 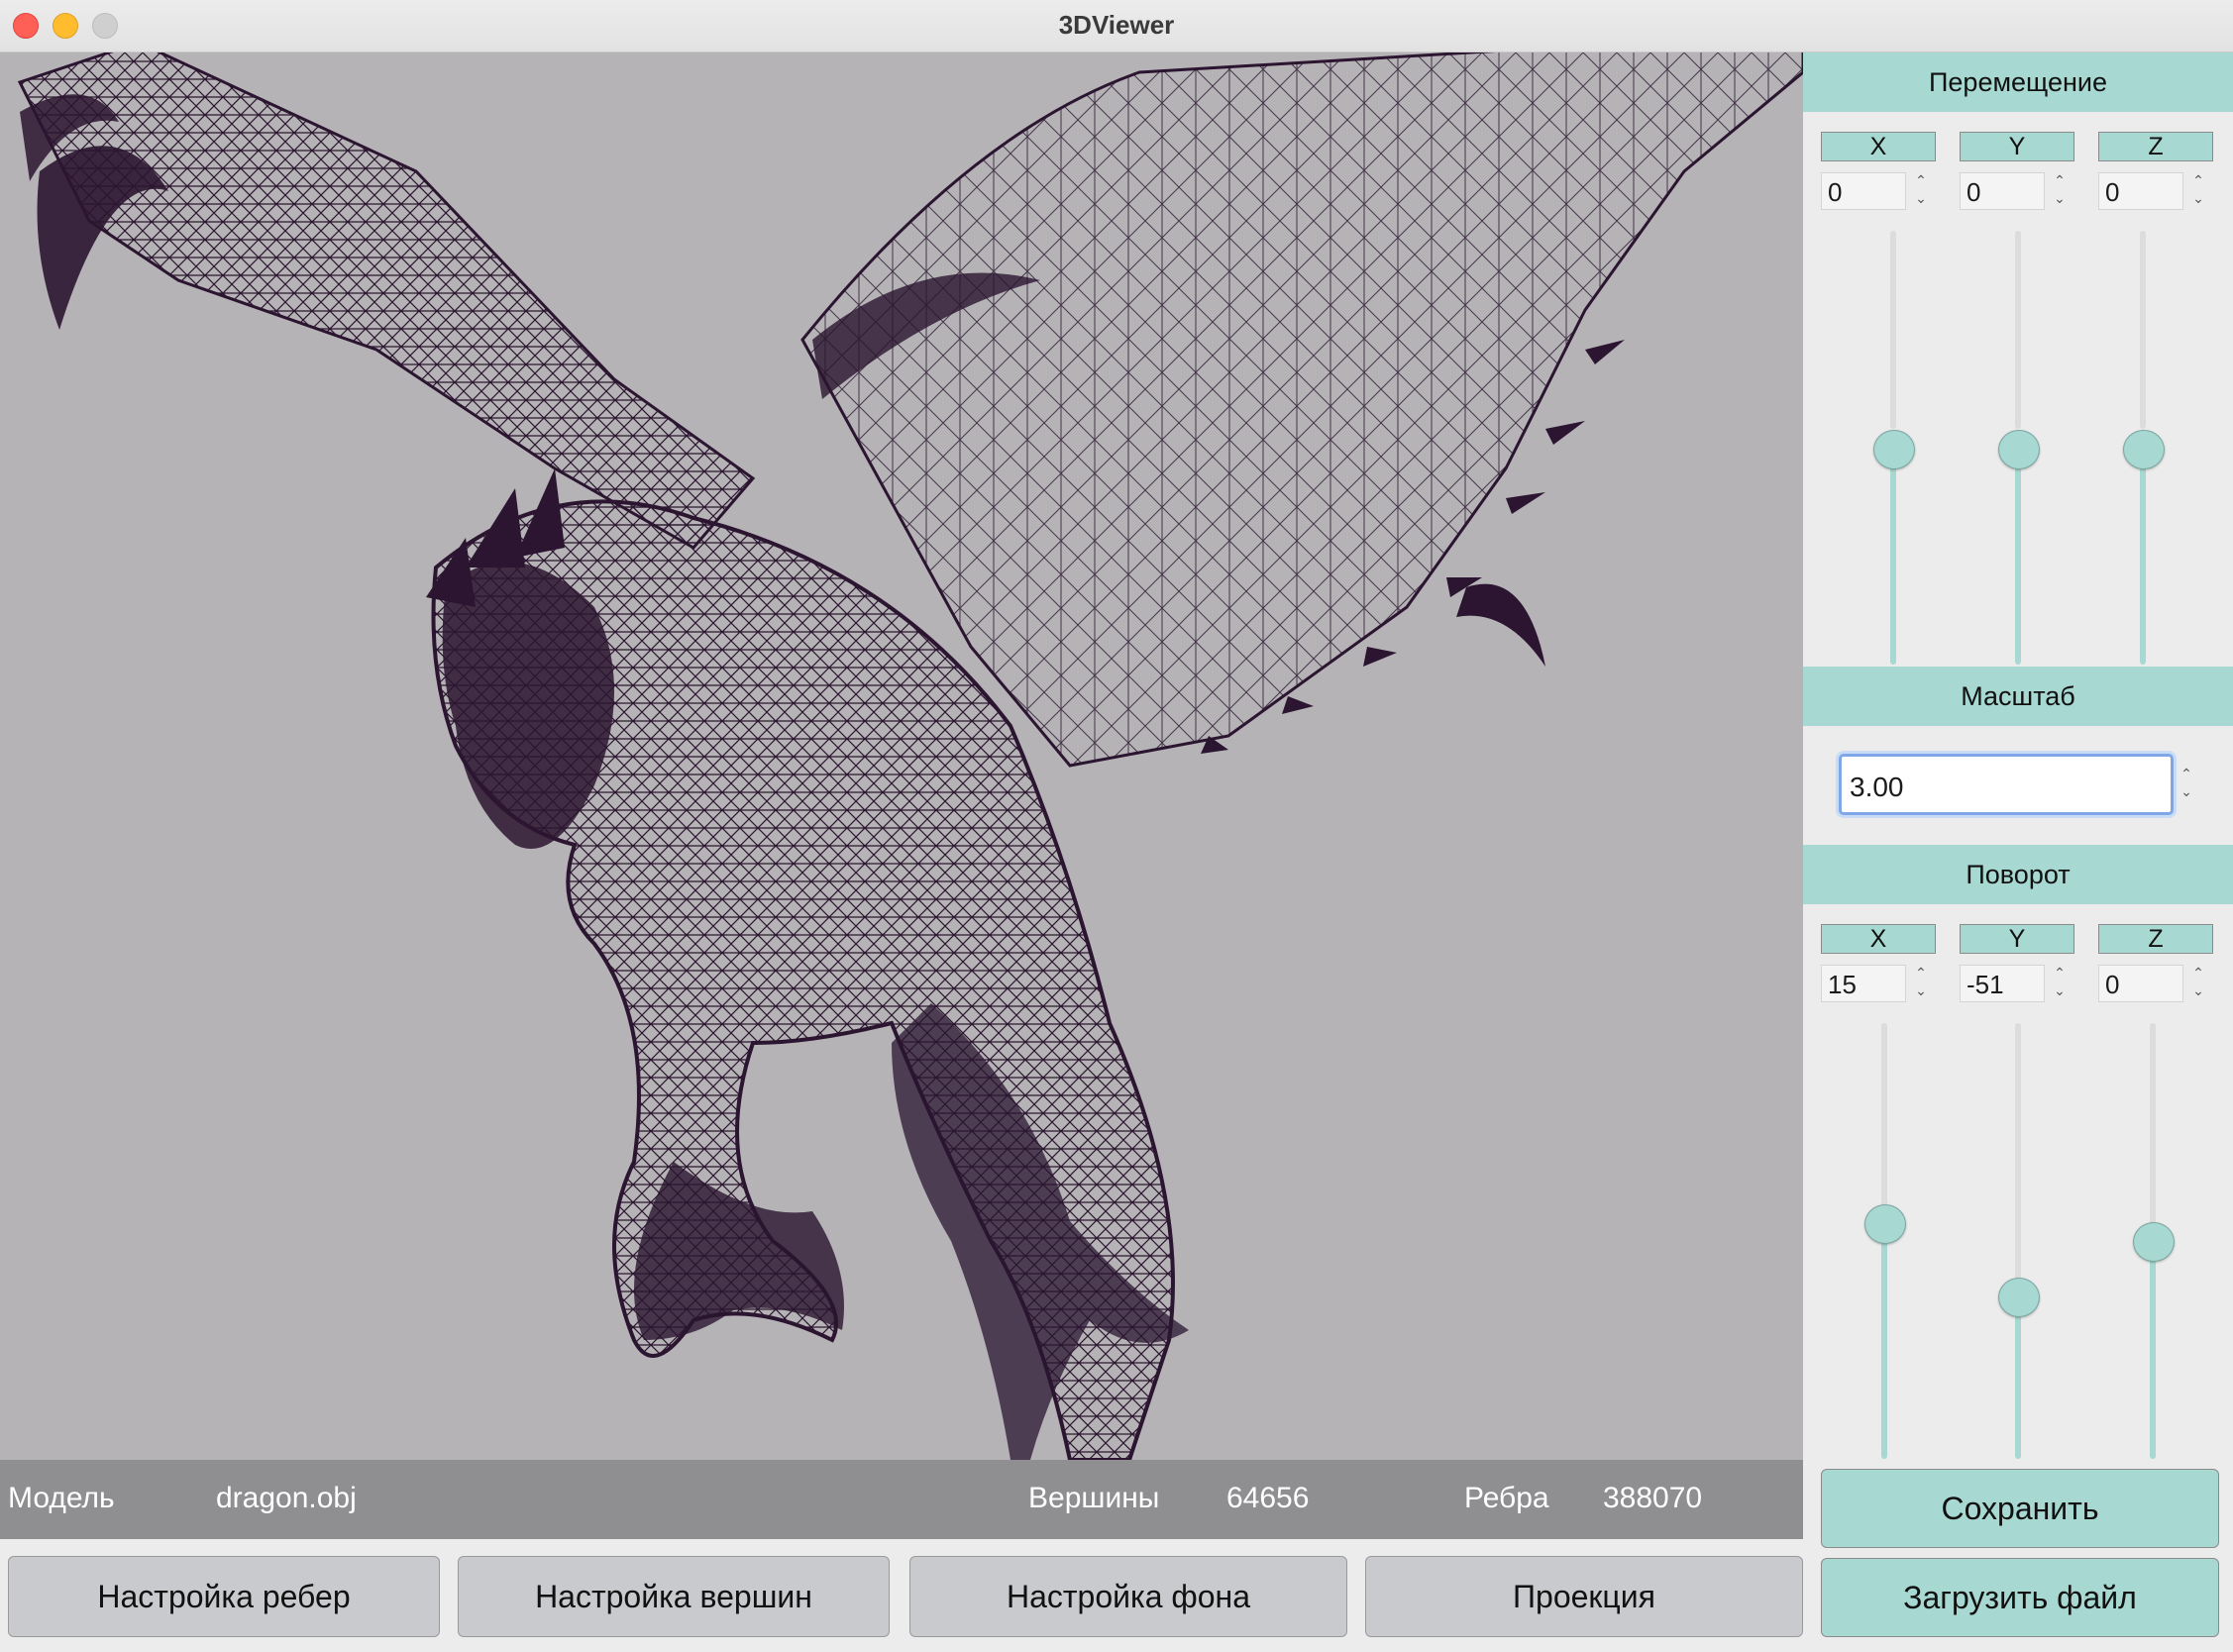 I want to click on edges-label: Ребра, so click(x=1506, y=1498).